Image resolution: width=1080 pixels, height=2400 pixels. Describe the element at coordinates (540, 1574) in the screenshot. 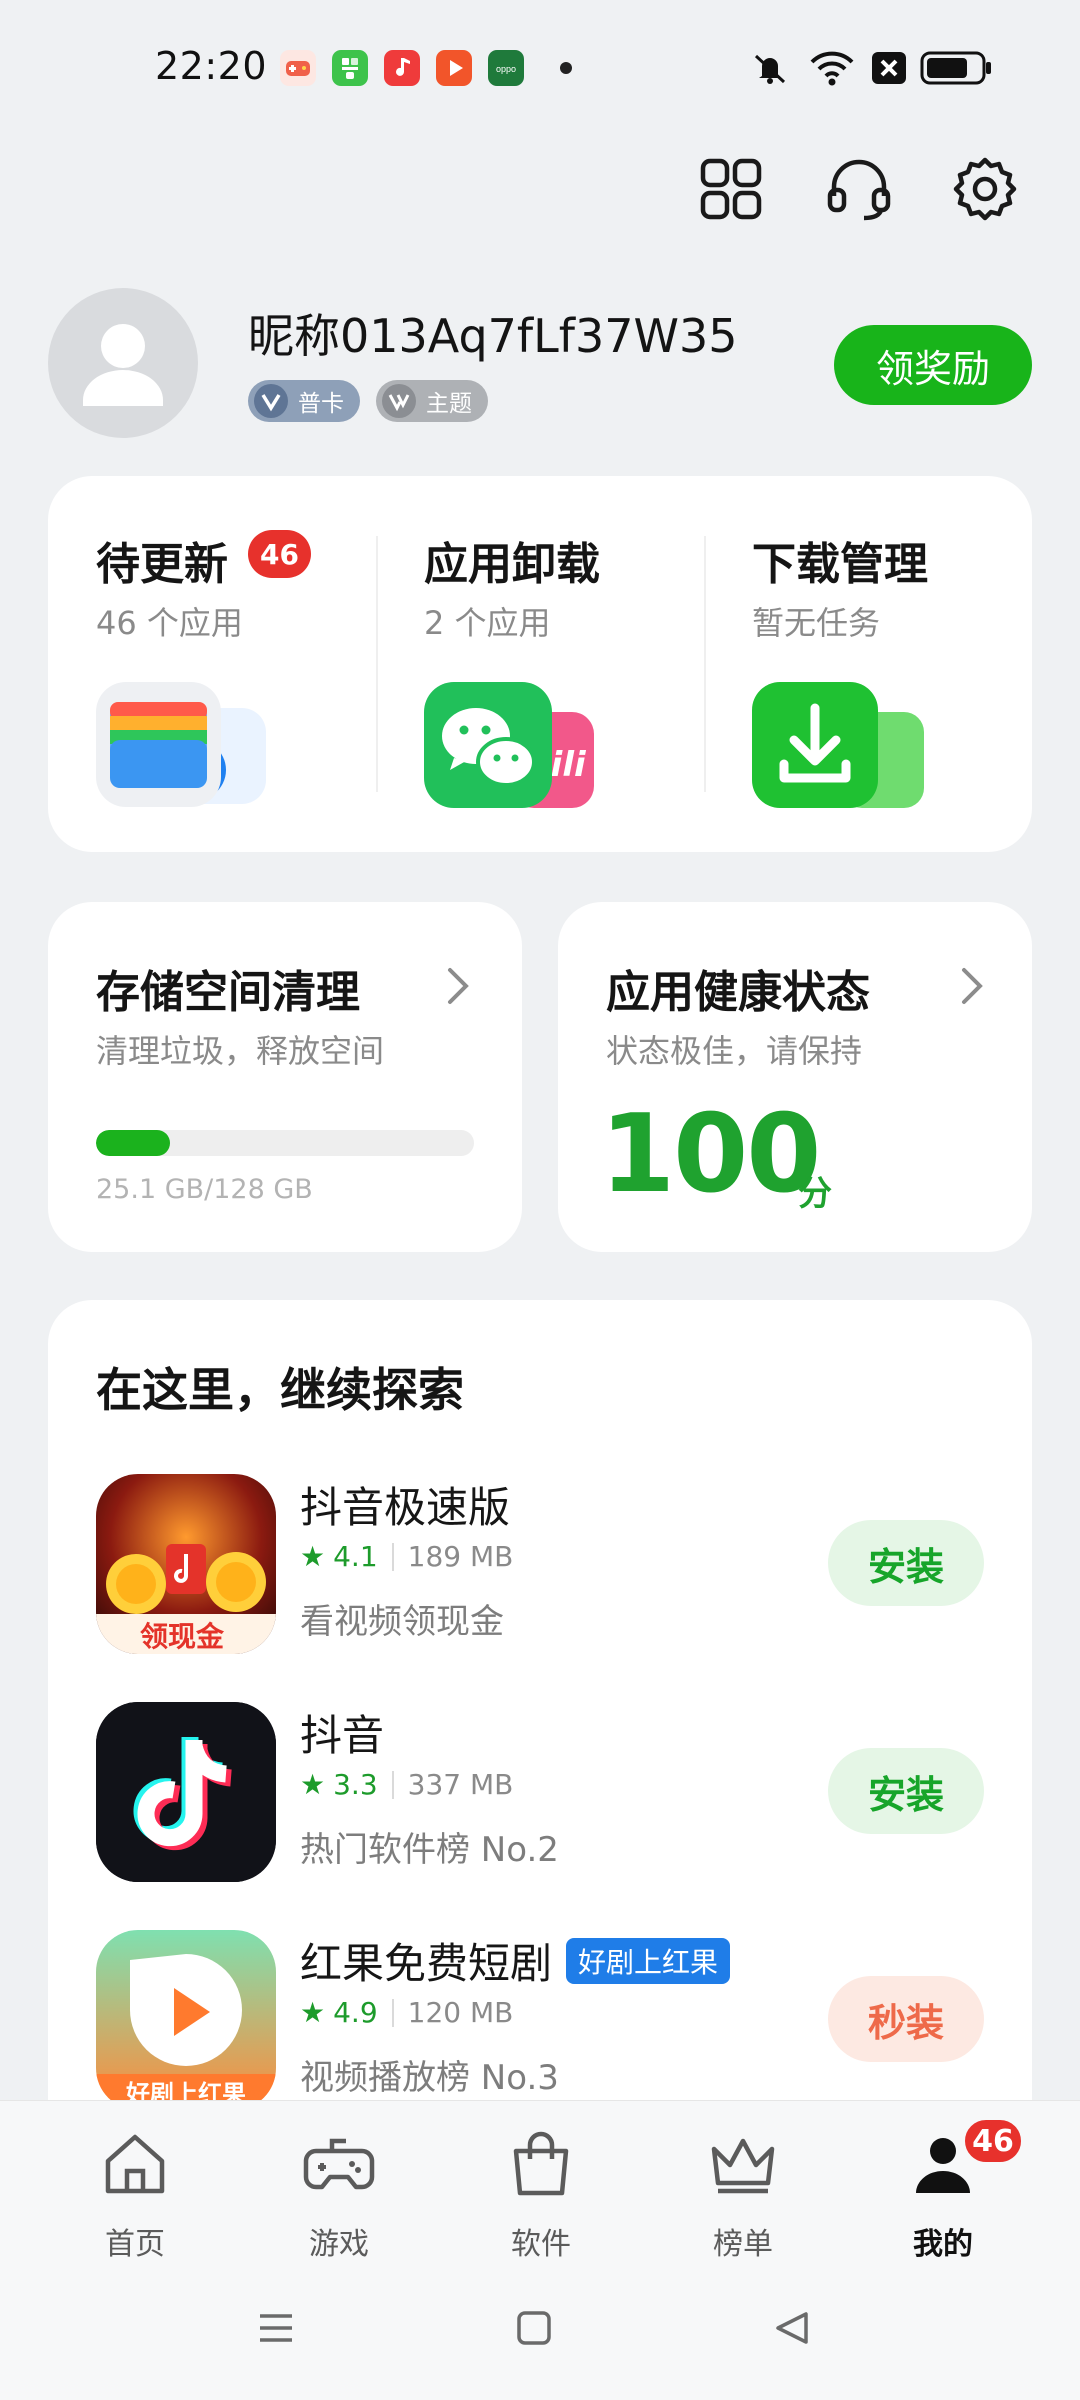

I see `list-item: 领现金 抖音极速版 ★ 4.1 189 MB 看视频领现金 安装` at that location.